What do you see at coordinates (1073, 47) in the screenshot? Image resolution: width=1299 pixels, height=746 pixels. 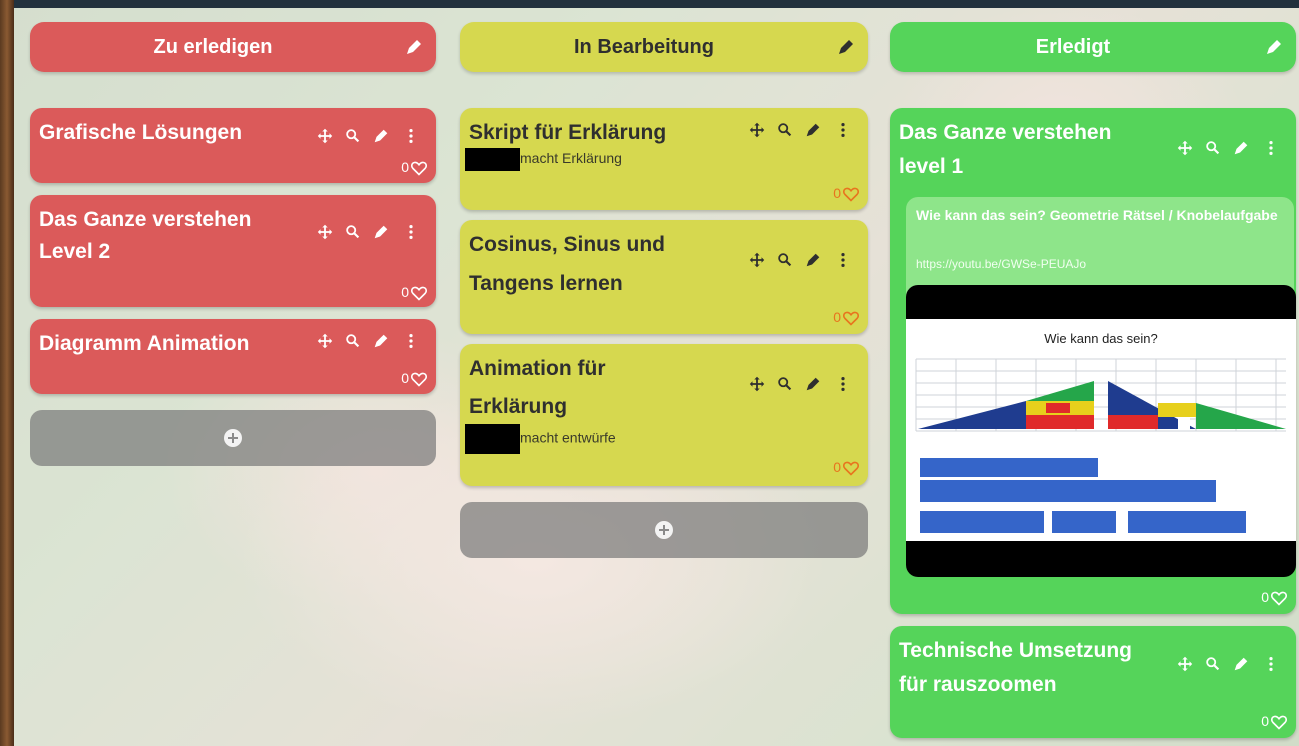 I see `column-title: Erledigt` at bounding box center [1073, 47].